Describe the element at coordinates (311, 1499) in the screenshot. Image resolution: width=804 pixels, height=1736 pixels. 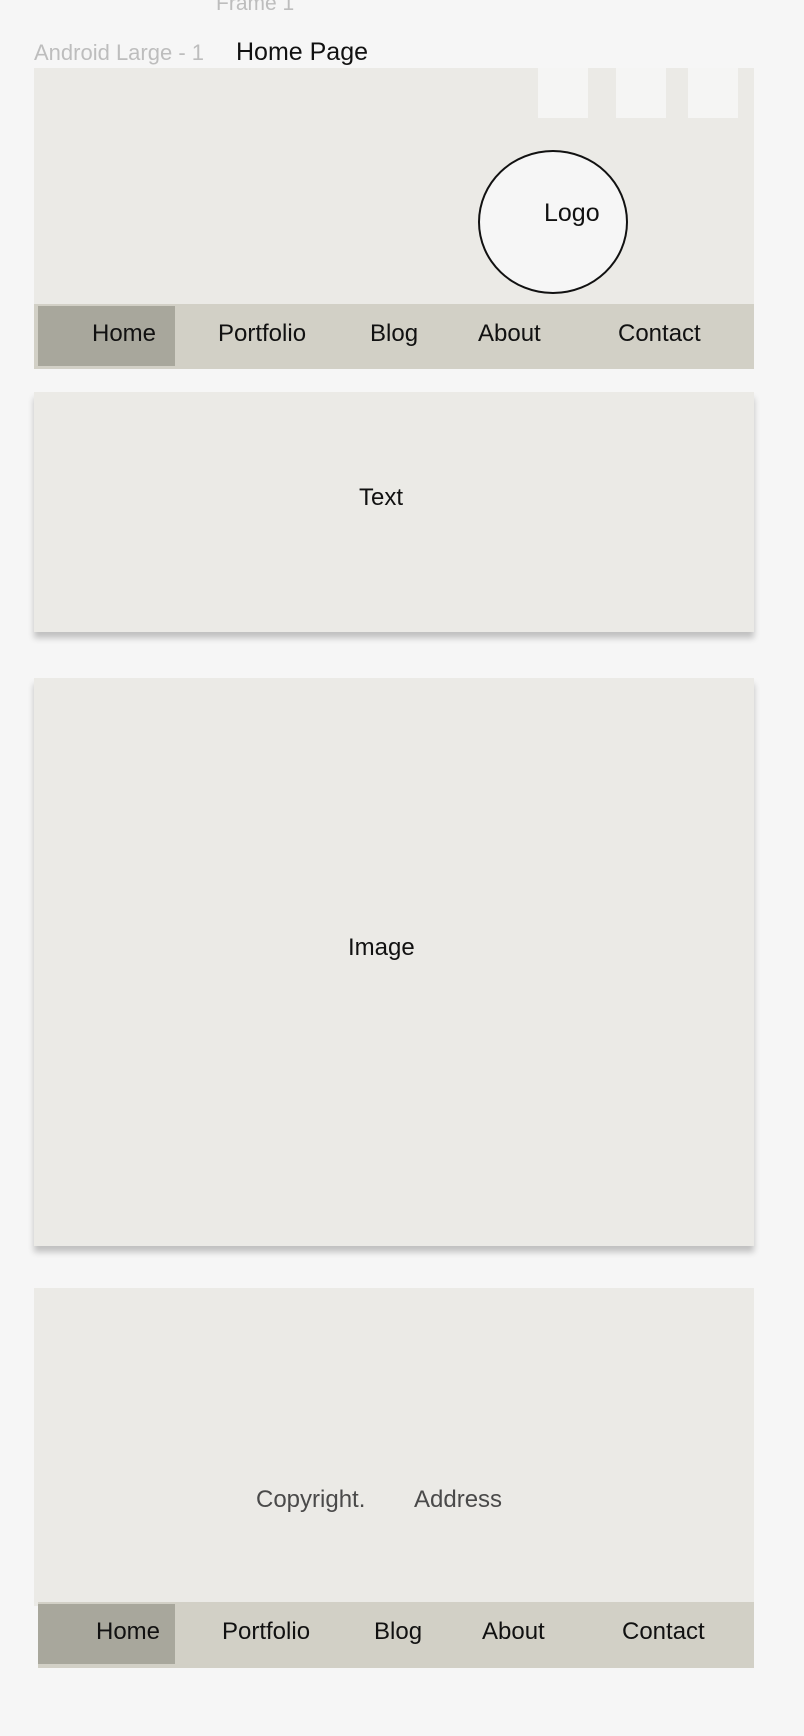
I see `footer-copyright: Copyright.` at that location.